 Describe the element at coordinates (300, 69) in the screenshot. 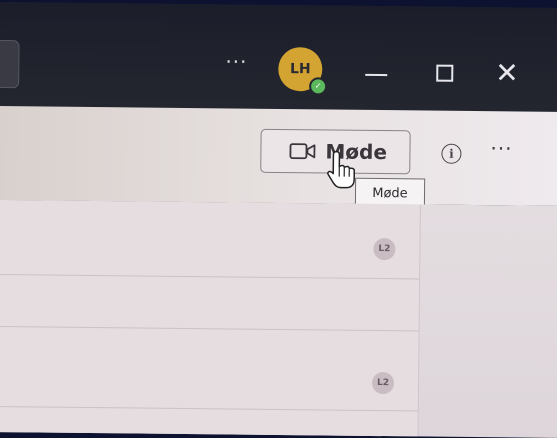

I see `avatar-initials: LH` at that location.